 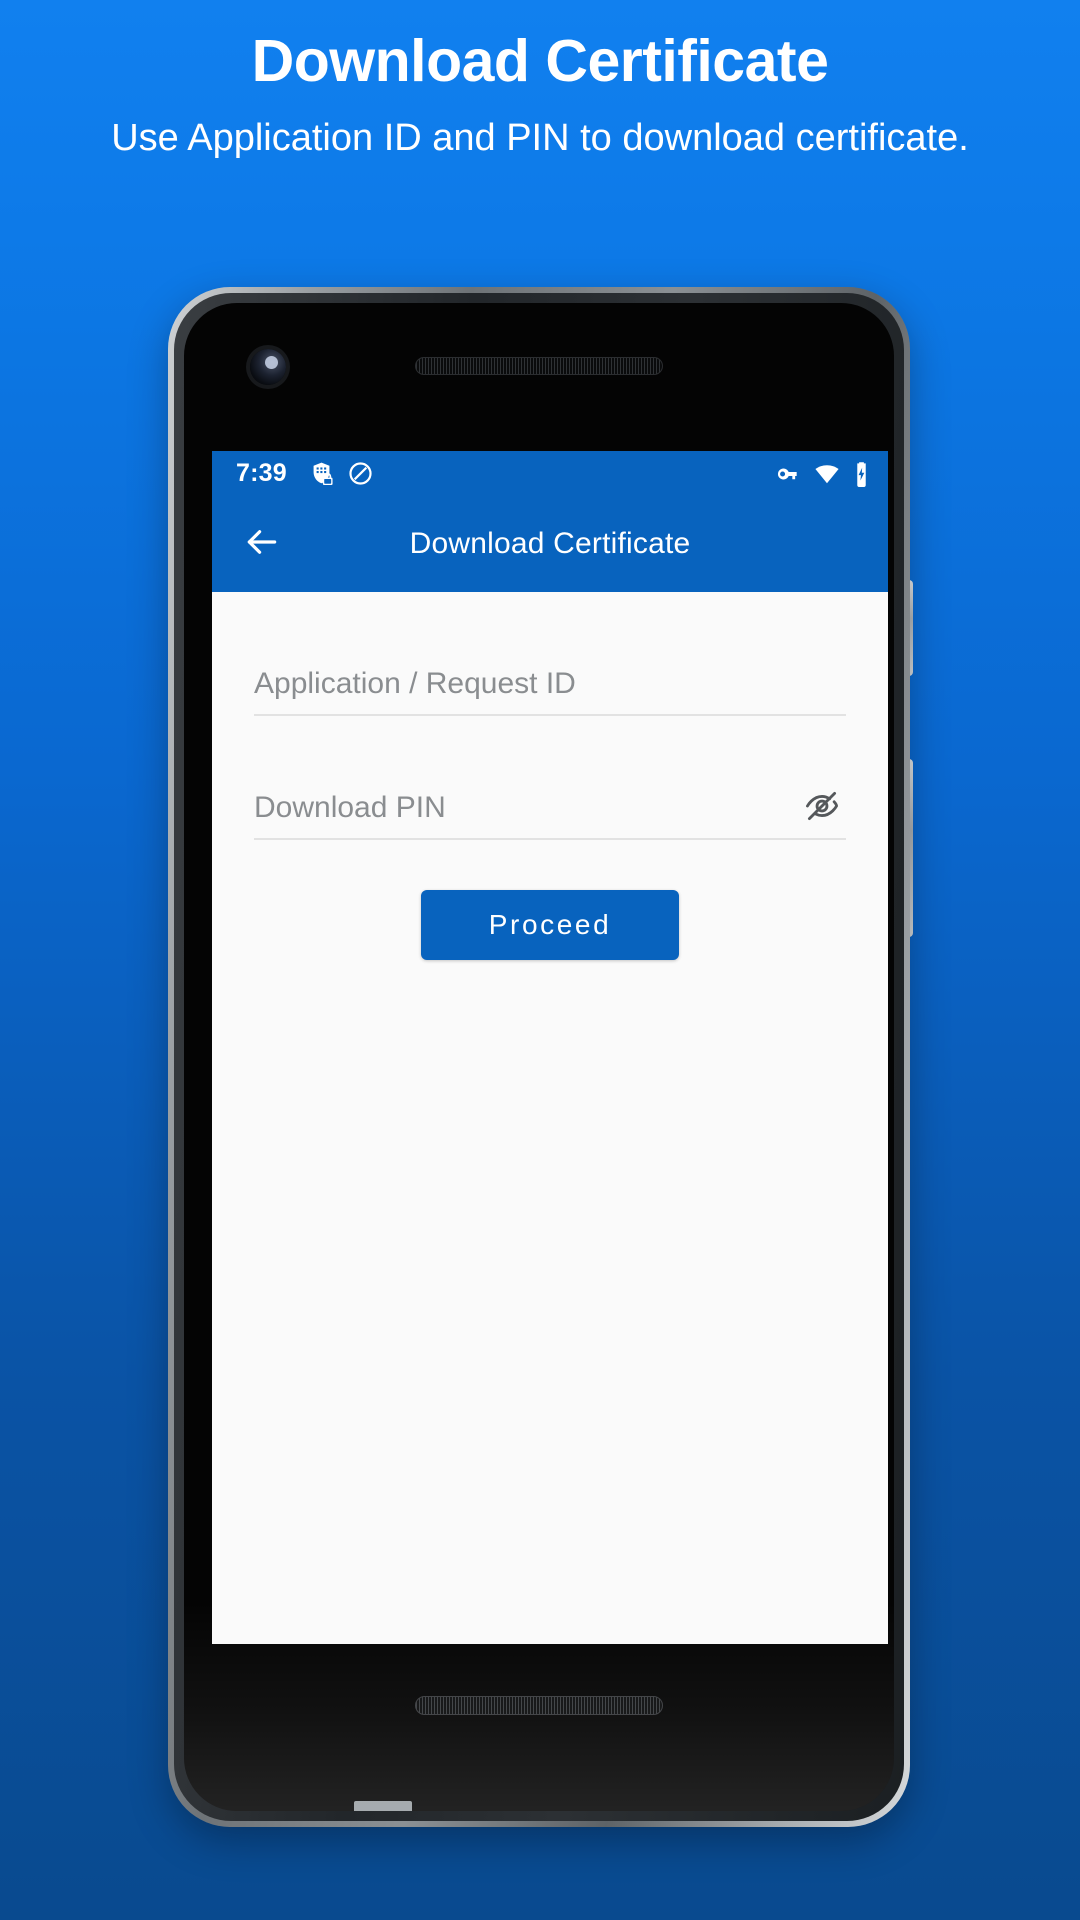 I want to click on bottom-speaker-grille, so click(x=539, y=1705).